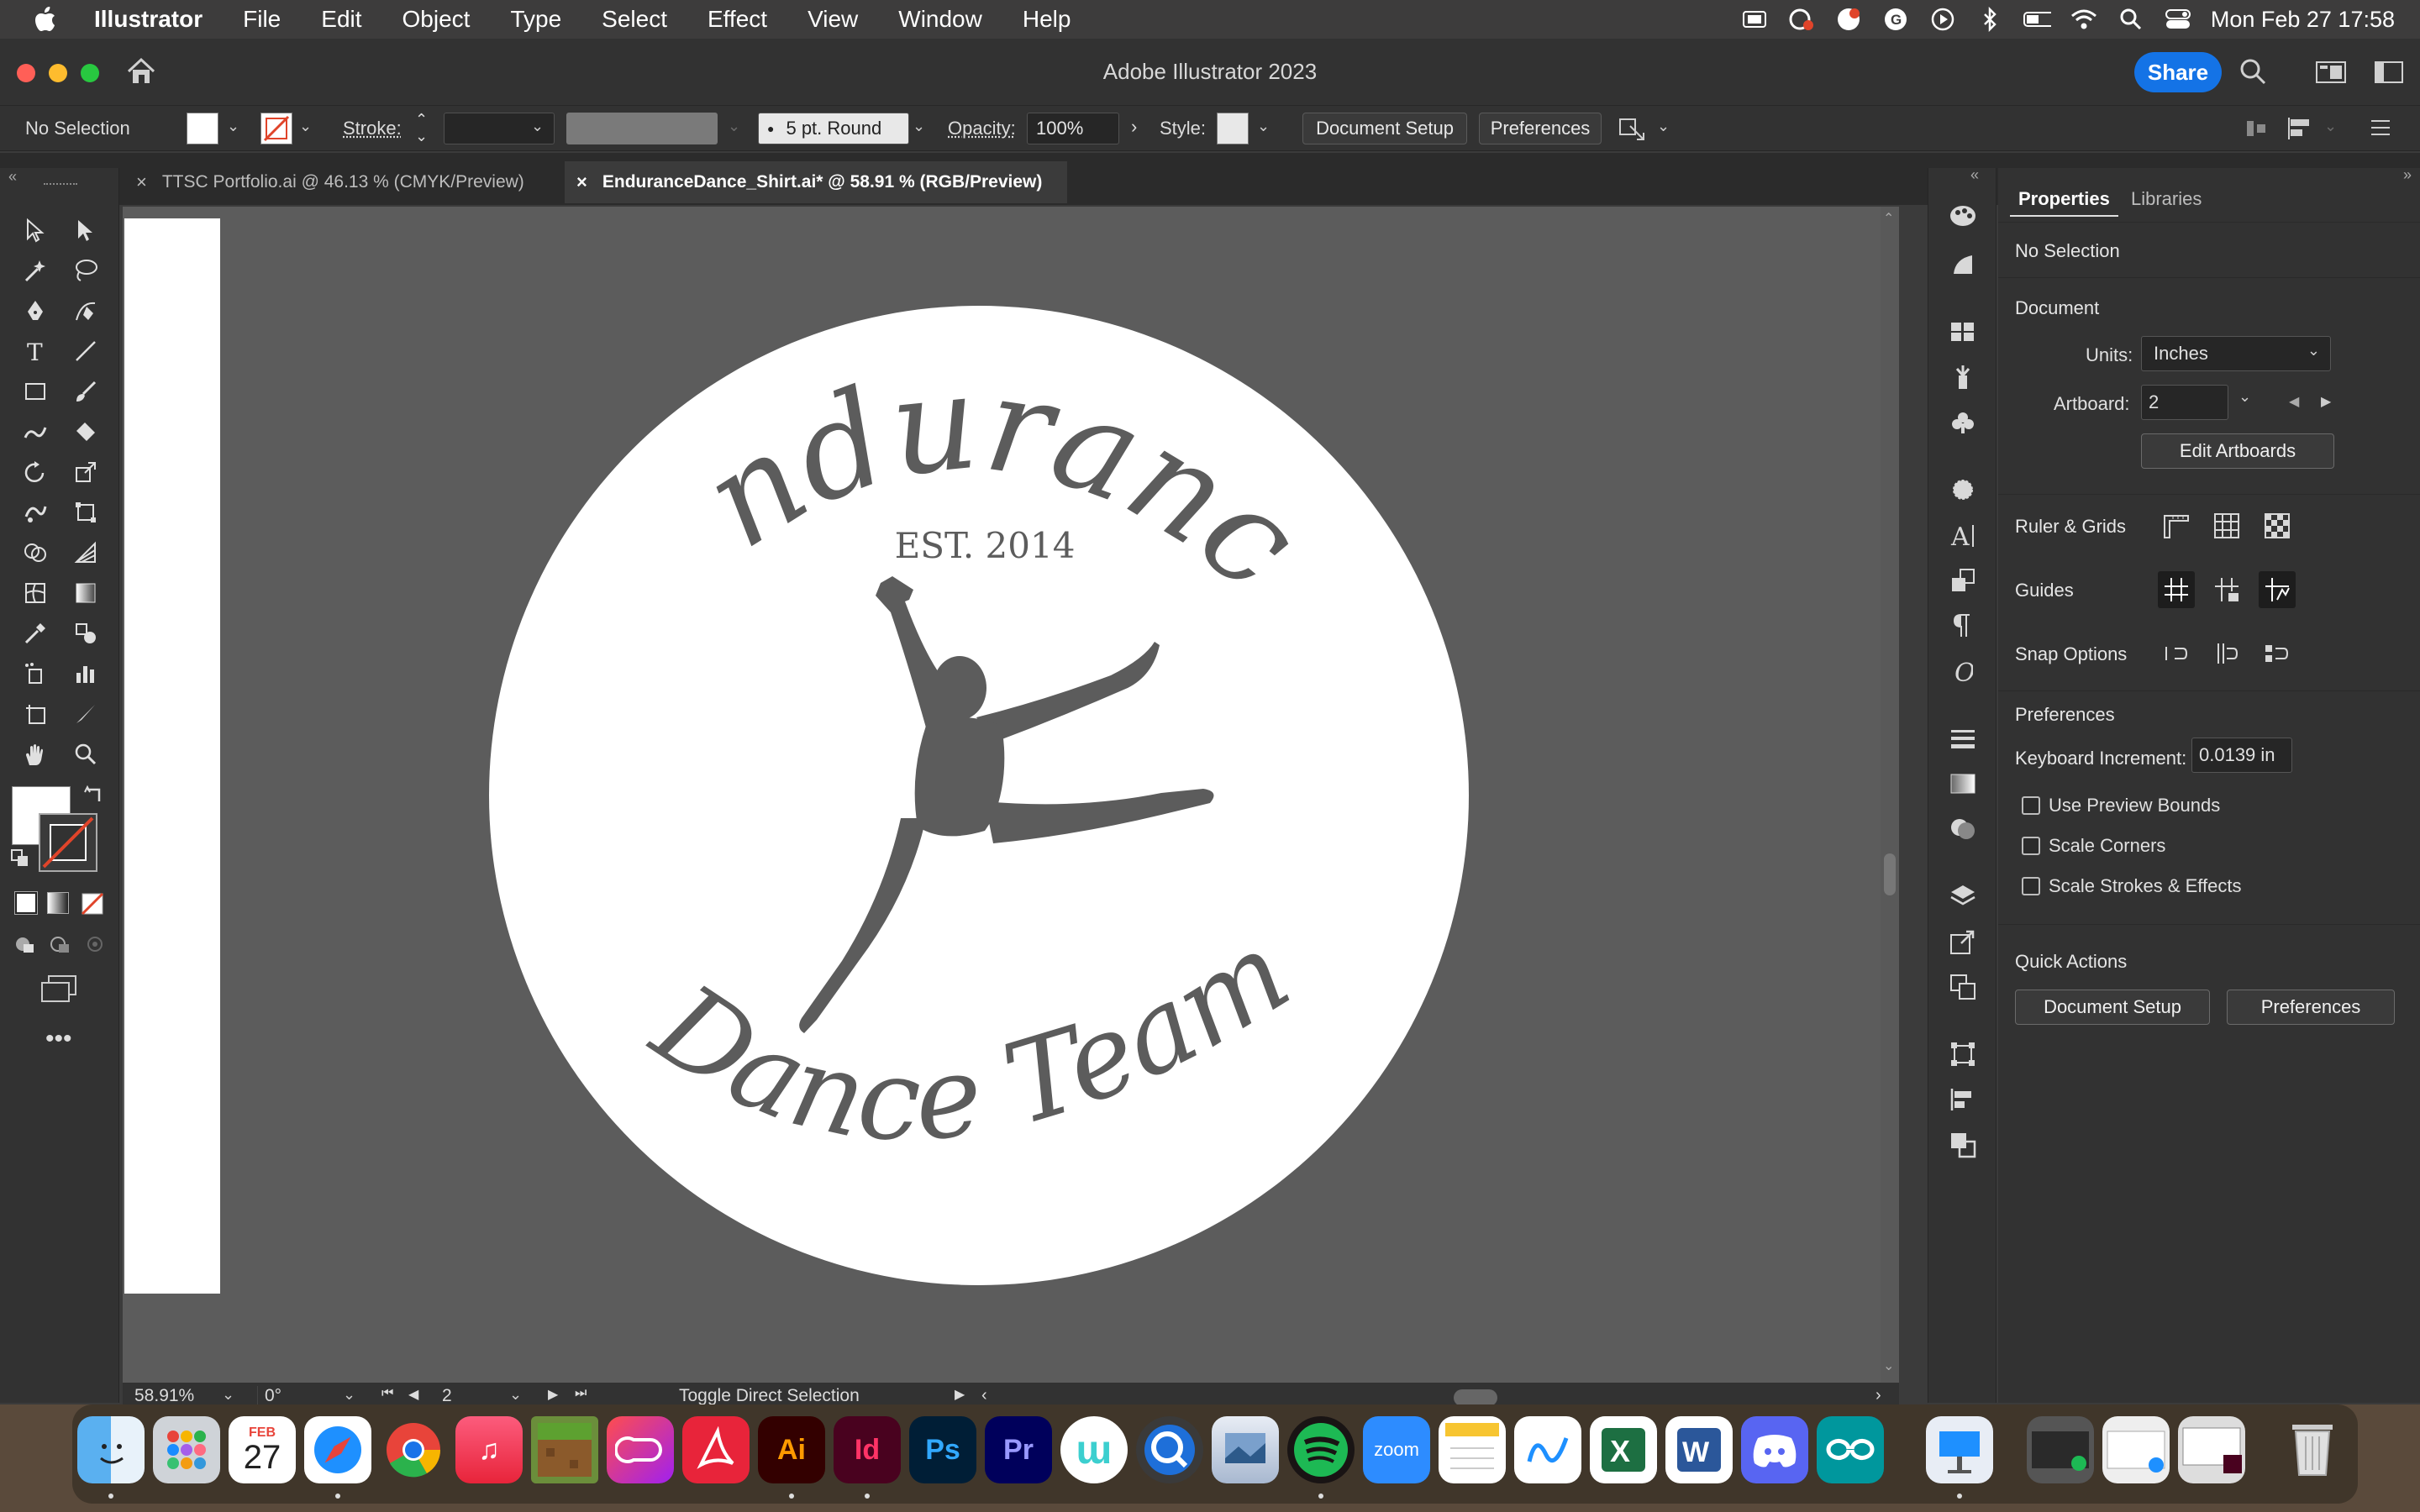 This screenshot has height=1512, width=2420. Describe the element at coordinates (111, 1449) in the screenshot. I see `finder-icon` at that location.